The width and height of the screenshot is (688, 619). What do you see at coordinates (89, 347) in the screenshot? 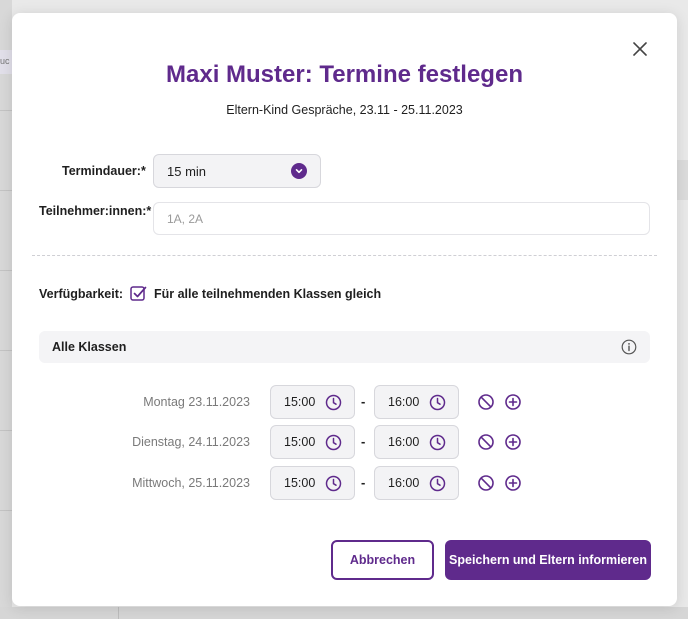
I see `class-section-title: Alle Klassen` at bounding box center [89, 347].